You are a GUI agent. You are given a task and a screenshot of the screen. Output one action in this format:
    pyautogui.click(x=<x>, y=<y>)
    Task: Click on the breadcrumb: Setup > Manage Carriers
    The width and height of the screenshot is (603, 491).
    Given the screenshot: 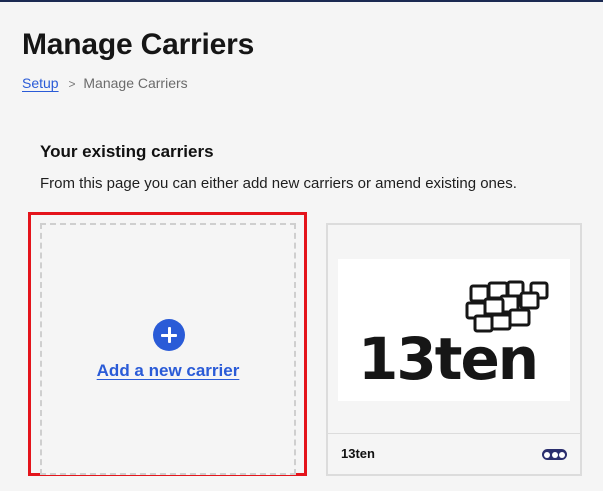 What is the action you would take?
    pyautogui.click(x=105, y=83)
    